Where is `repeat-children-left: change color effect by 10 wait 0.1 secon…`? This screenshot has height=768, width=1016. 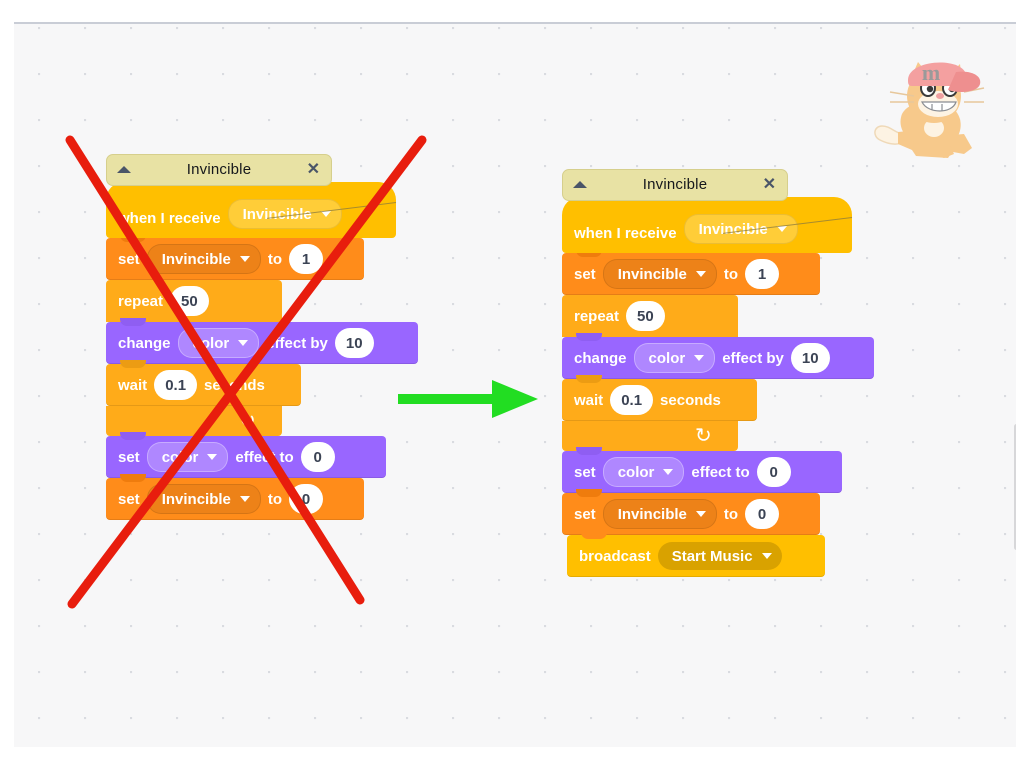 repeat-children-left: change color effect by 10 wait 0.1 secon… is located at coordinates (262, 362).